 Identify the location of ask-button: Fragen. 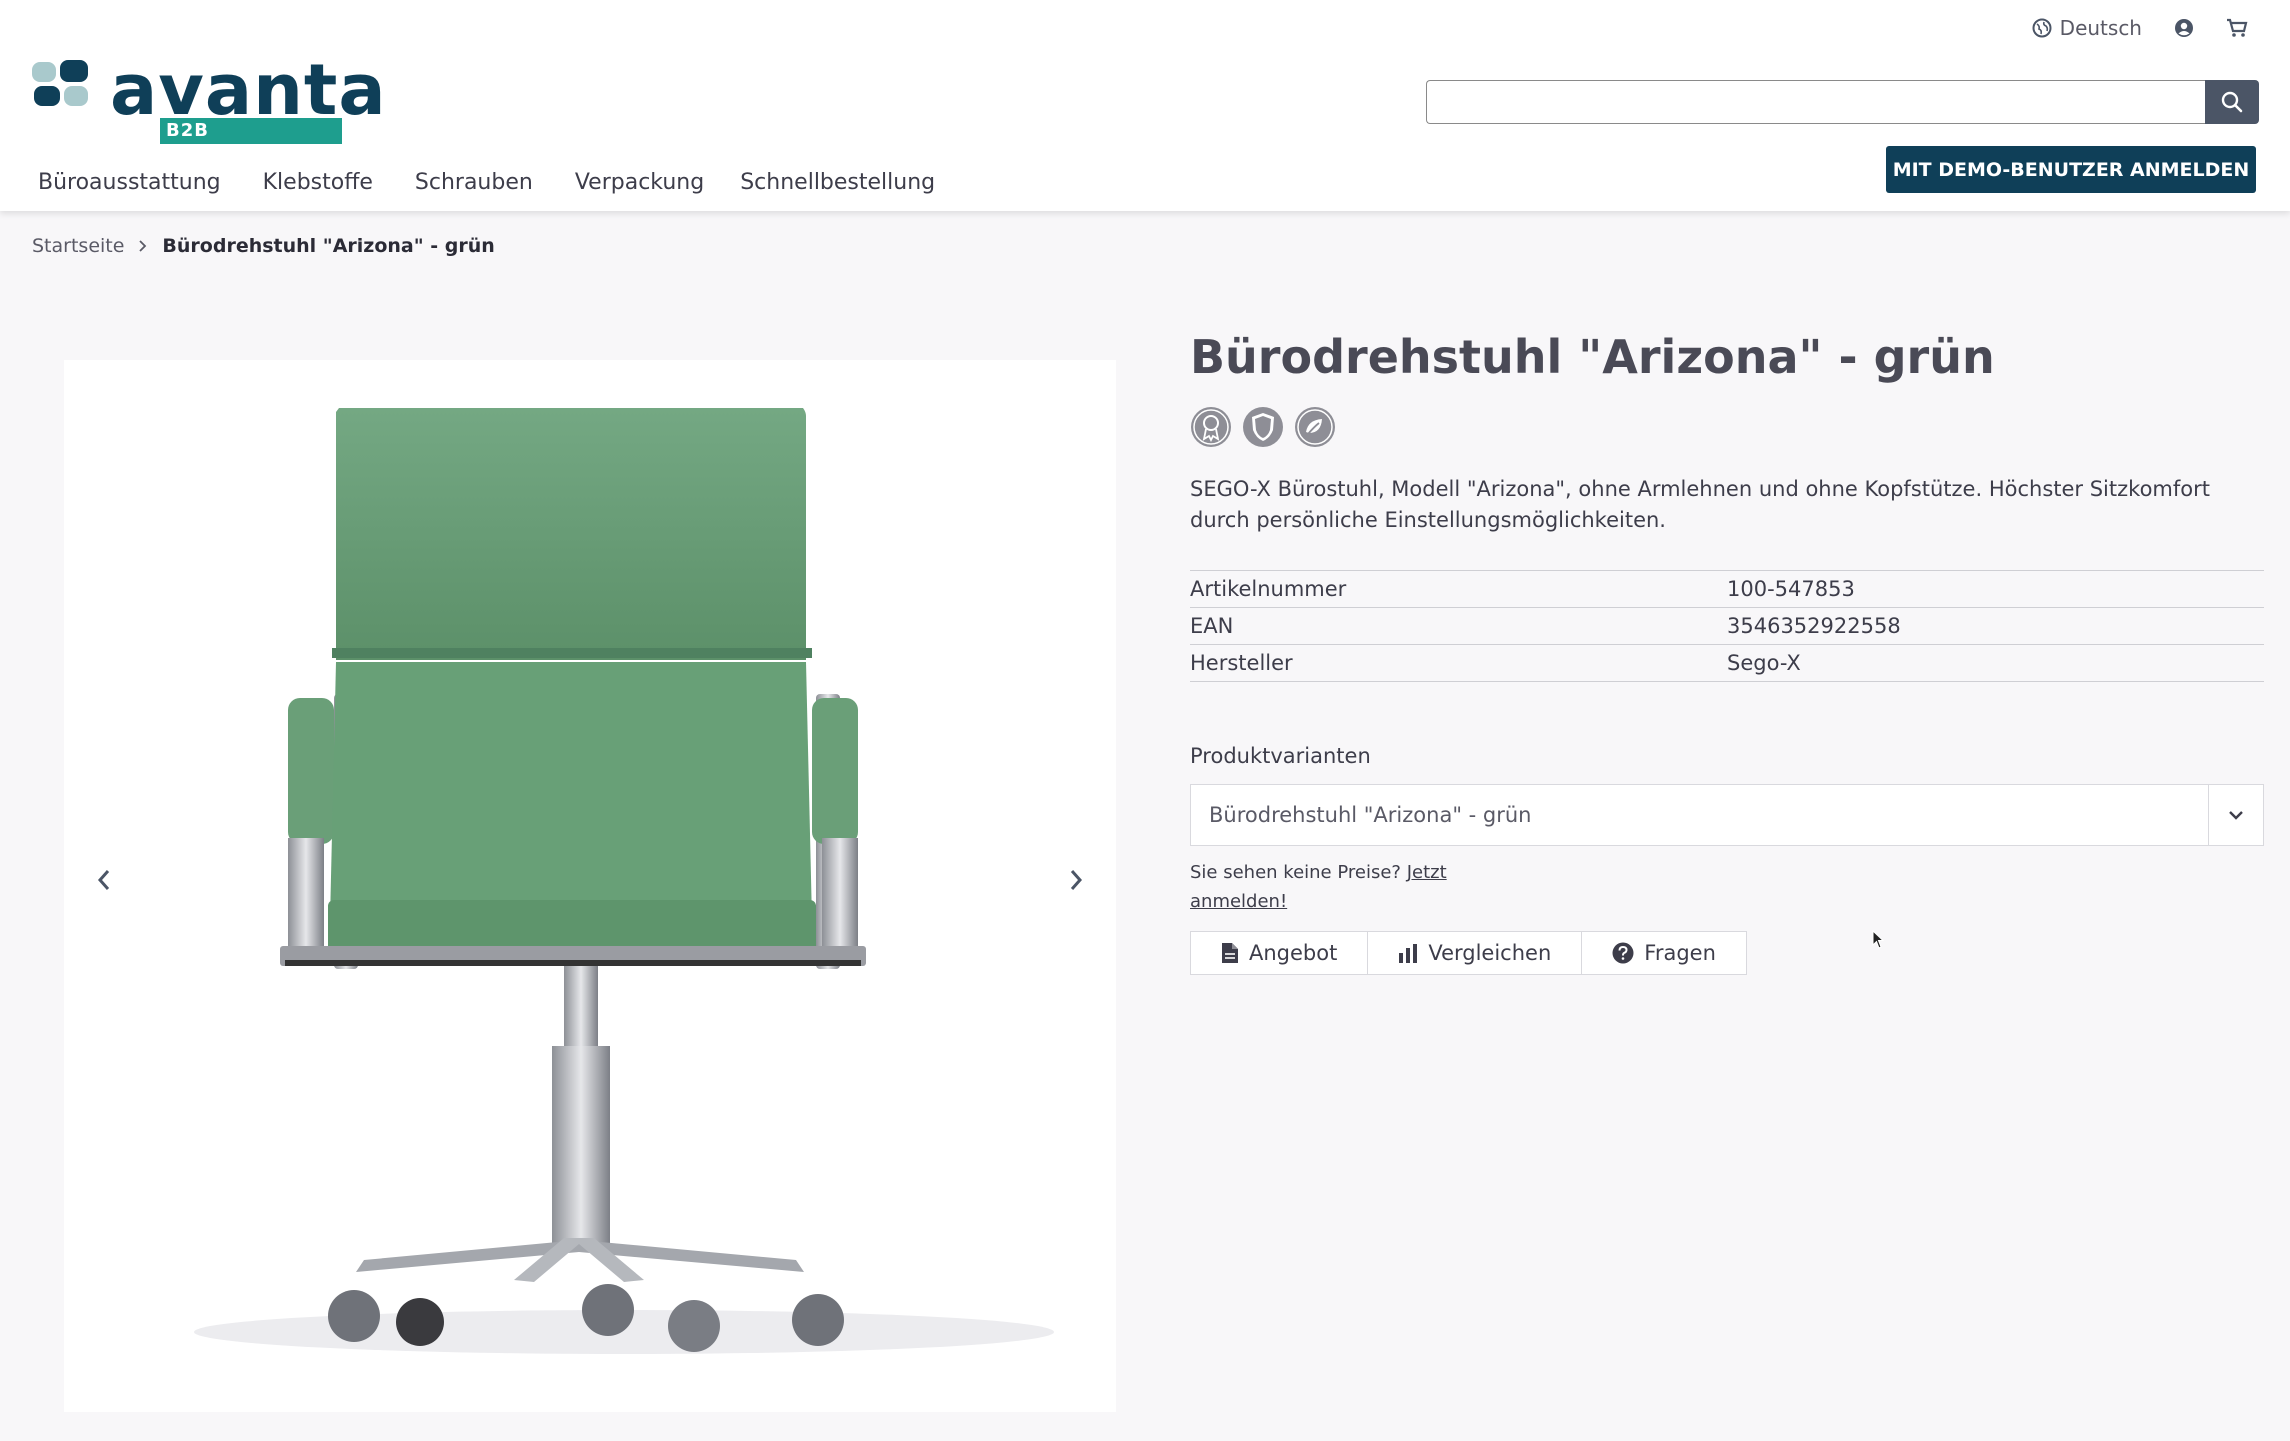
(1664, 953).